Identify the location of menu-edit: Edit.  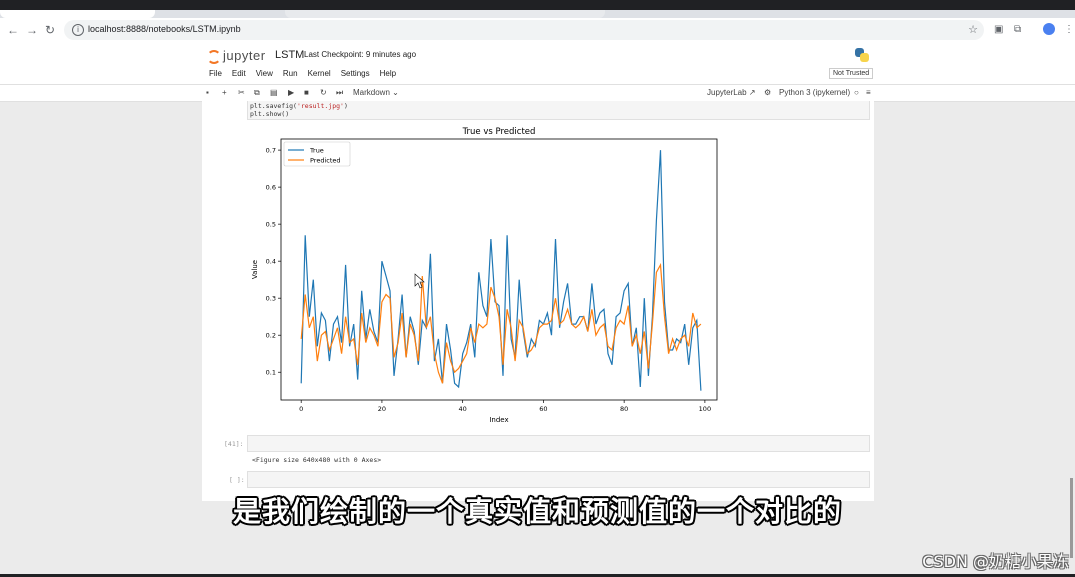
(239, 73).